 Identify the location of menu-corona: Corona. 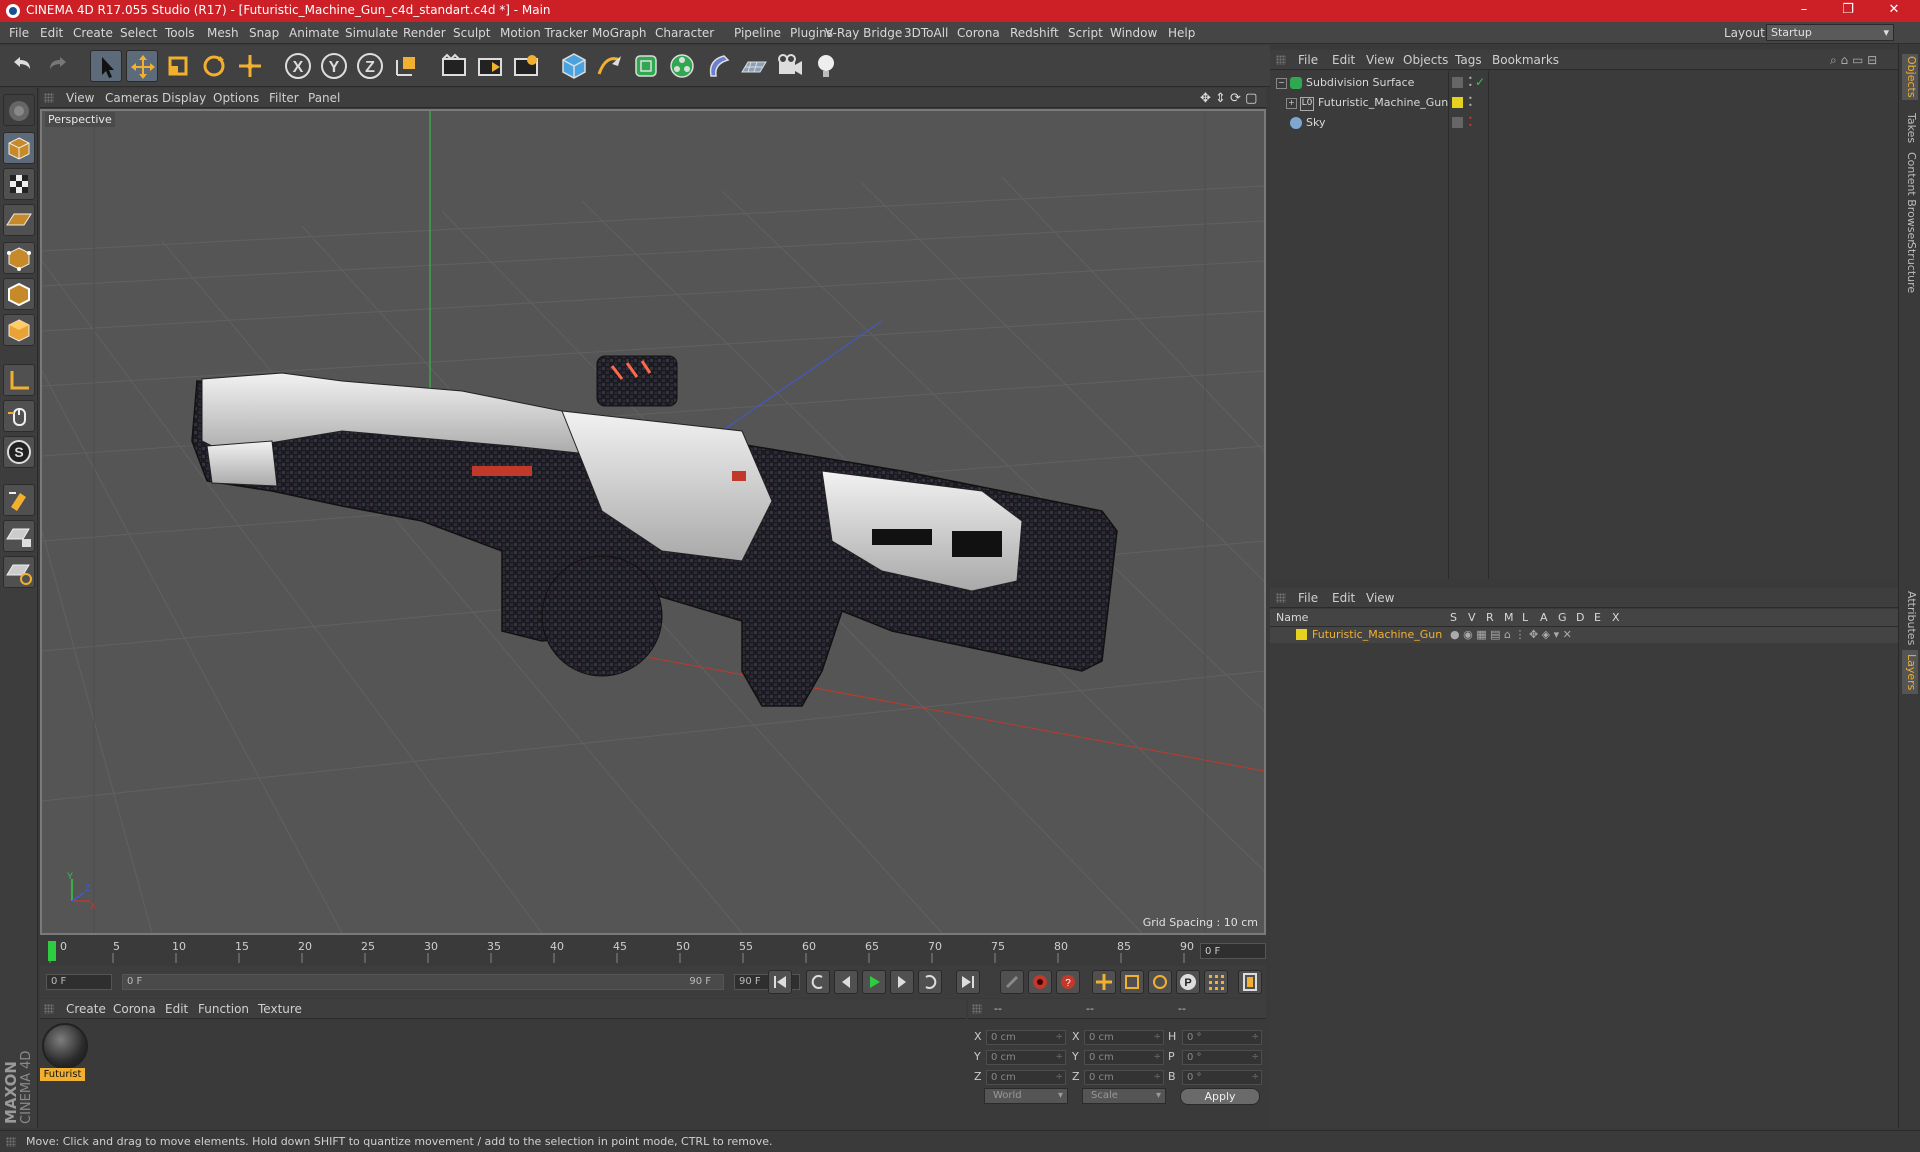
(978, 33).